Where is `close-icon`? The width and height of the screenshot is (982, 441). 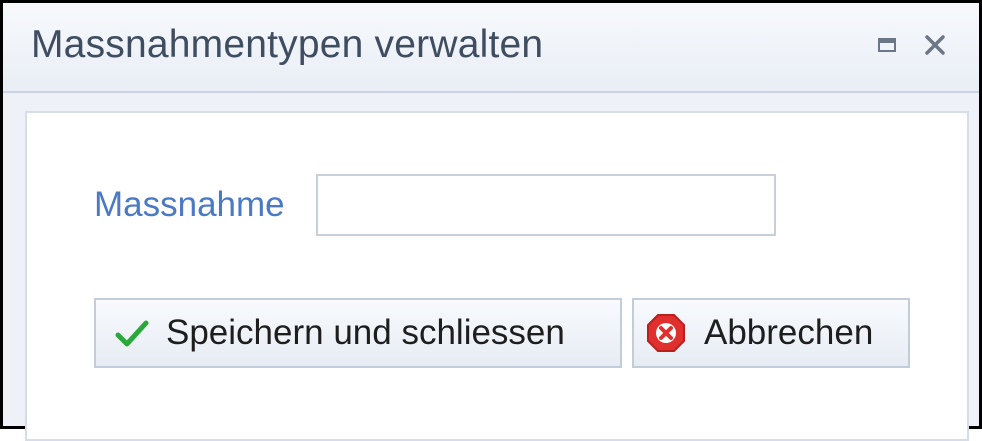
close-icon is located at coordinates (935, 45).